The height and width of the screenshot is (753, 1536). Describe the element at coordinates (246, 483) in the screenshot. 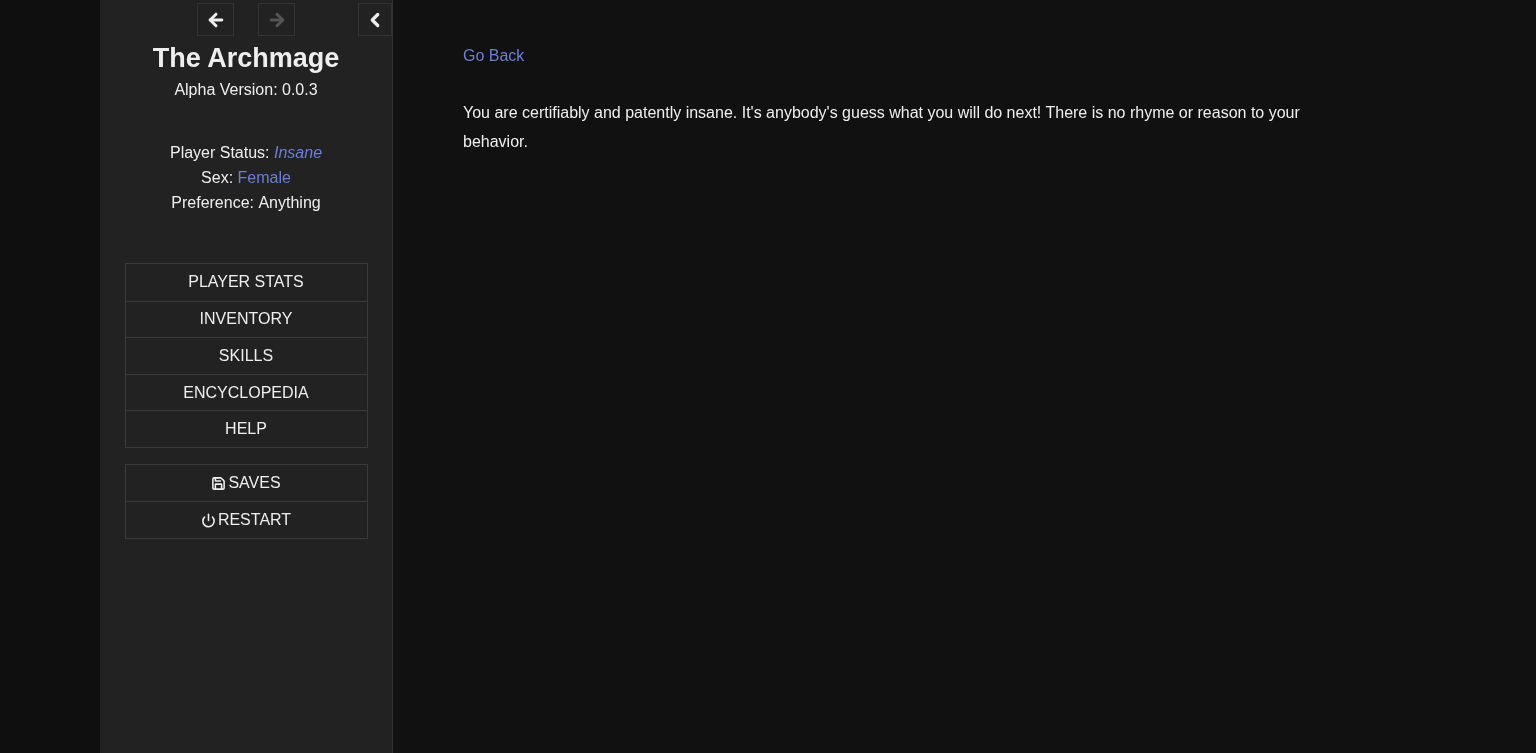

I see `menu-item: SAVES` at that location.